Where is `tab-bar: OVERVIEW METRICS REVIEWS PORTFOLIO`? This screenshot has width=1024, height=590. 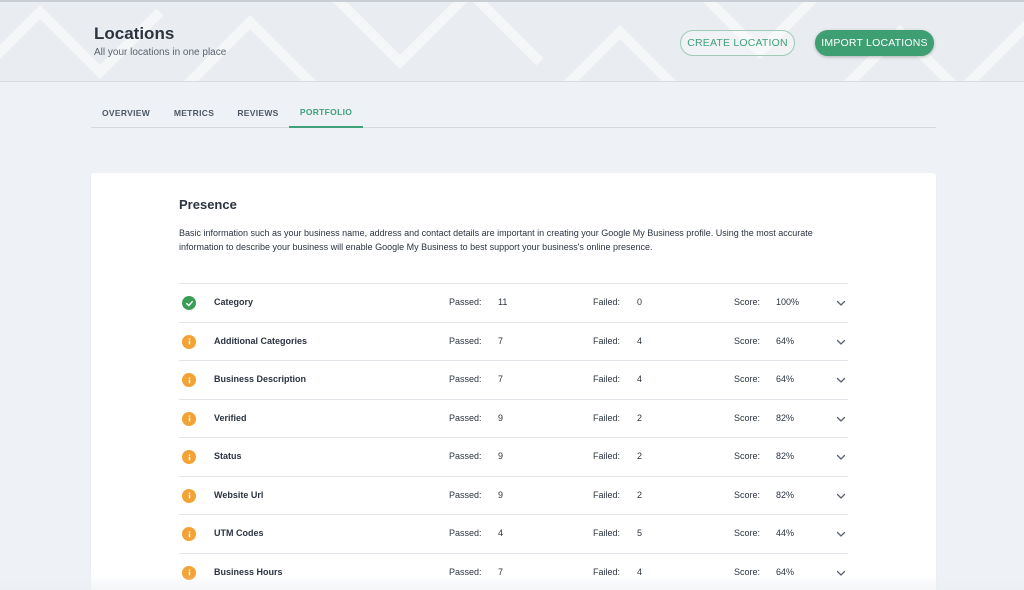
tab-bar: OVERVIEW METRICS REVIEWS PORTFOLIO is located at coordinates (513, 113).